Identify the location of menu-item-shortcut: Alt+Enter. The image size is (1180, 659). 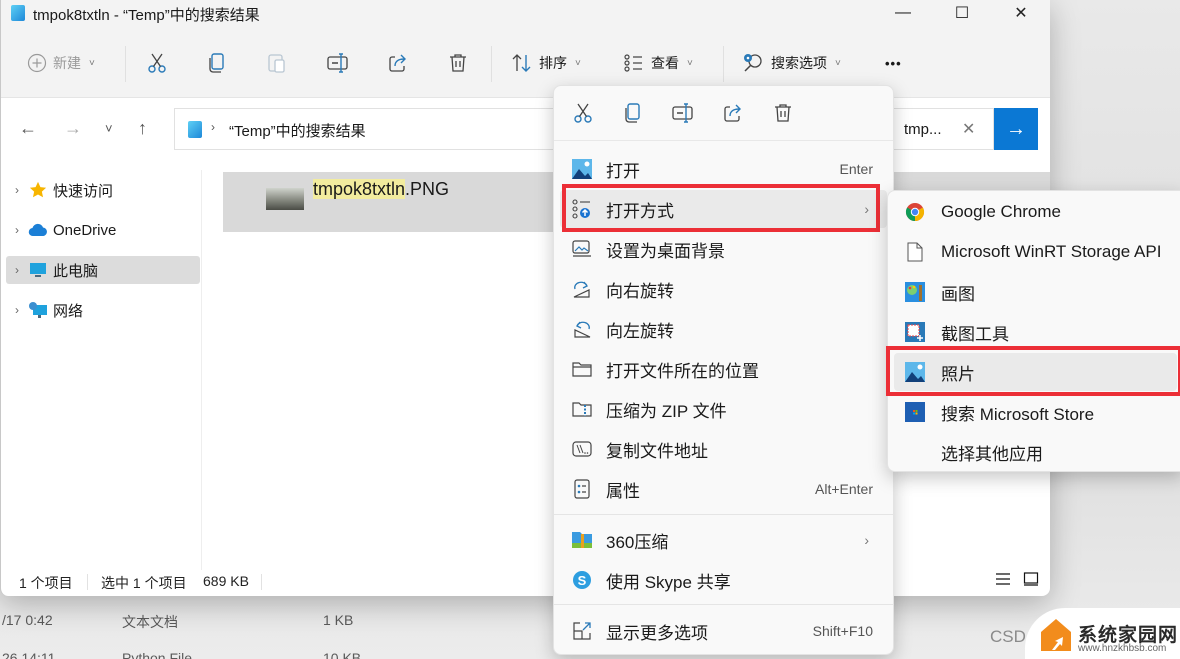
(844, 489).